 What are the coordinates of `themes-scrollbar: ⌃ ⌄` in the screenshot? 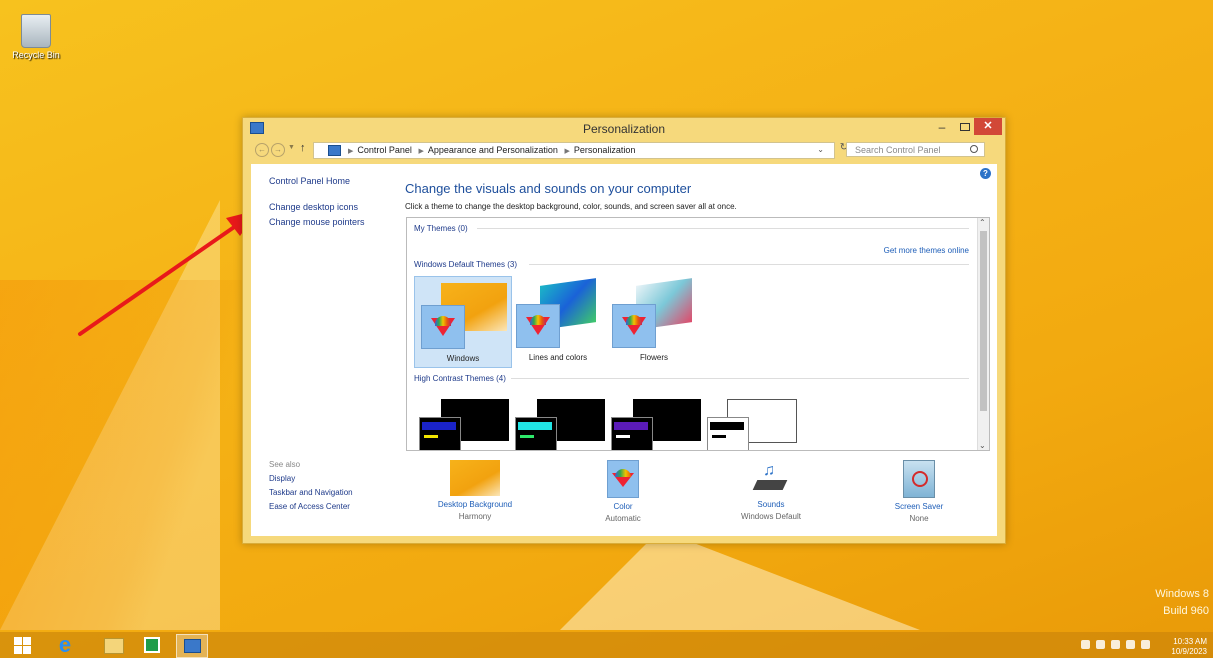 It's located at (983, 334).